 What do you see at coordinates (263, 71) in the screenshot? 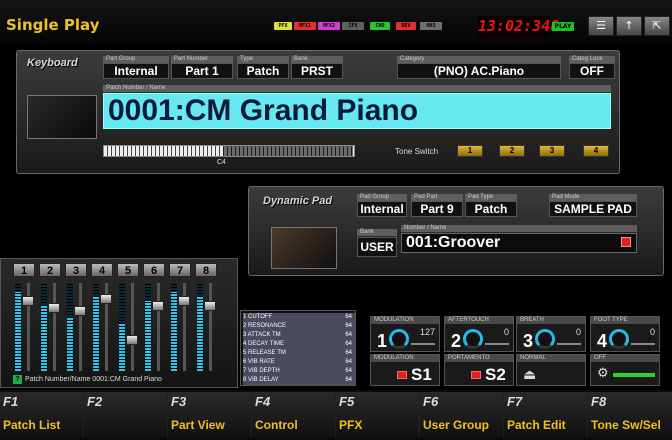
I see `type-field: Patch` at bounding box center [263, 71].